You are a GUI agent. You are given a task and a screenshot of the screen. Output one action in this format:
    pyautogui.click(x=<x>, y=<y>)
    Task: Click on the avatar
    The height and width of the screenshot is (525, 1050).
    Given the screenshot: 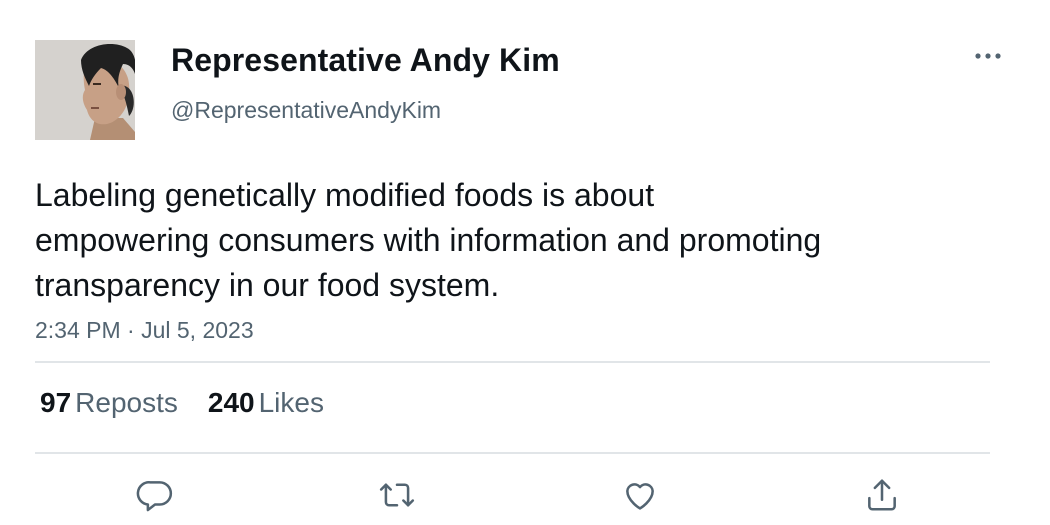 What is the action you would take?
    pyautogui.click(x=85, y=90)
    